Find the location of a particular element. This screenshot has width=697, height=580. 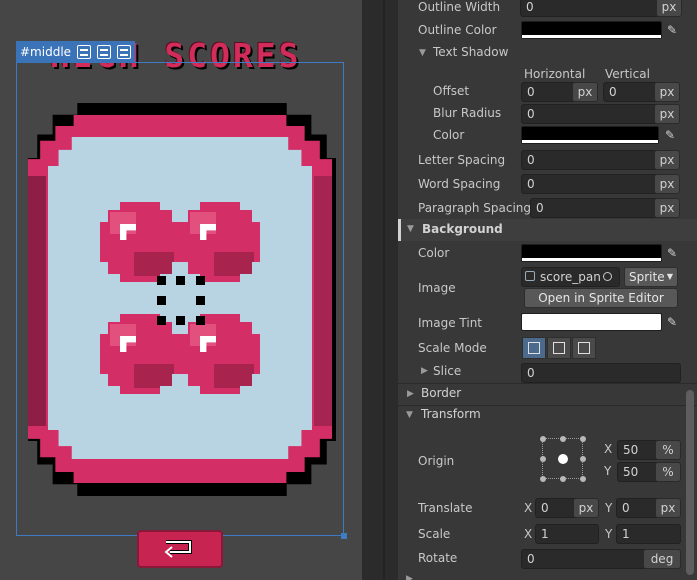

back-button is located at coordinates (180, 549).